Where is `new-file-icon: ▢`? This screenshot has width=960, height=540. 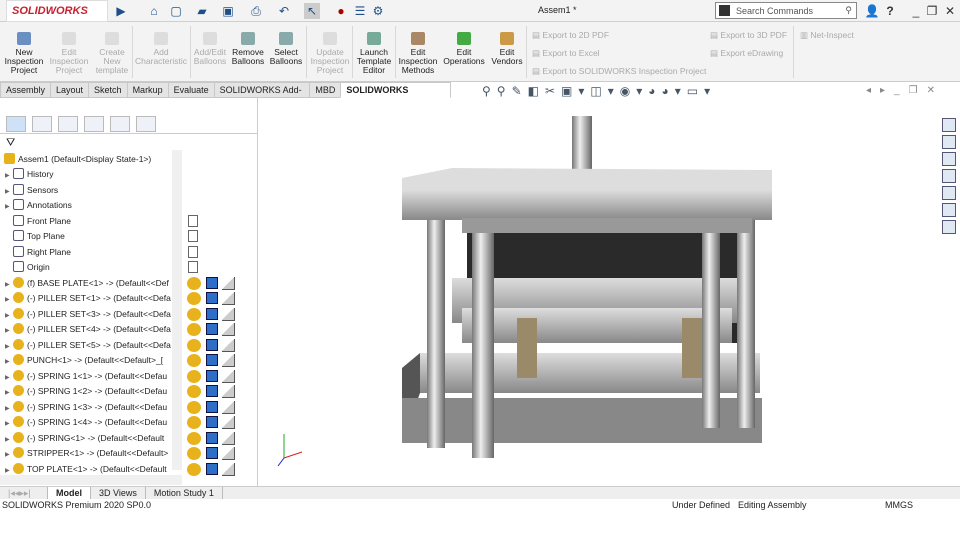
new-file-icon: ▢ is located at coordinates (176, 11).